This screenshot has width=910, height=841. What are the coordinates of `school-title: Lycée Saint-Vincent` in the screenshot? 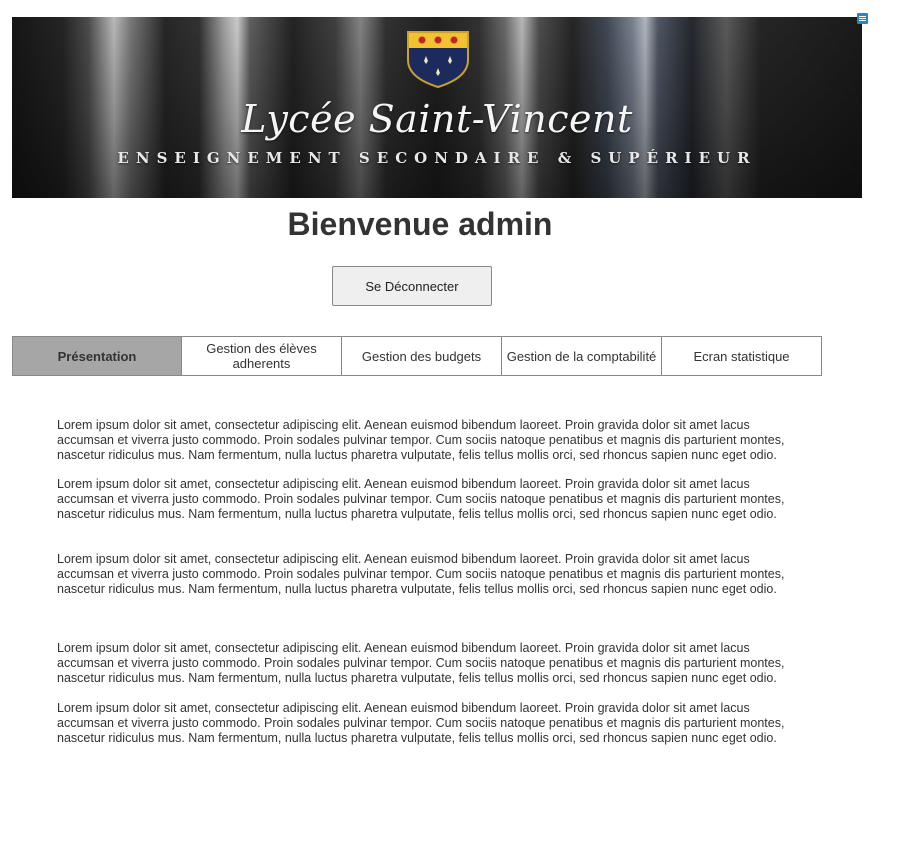 It's located at (437, 119).